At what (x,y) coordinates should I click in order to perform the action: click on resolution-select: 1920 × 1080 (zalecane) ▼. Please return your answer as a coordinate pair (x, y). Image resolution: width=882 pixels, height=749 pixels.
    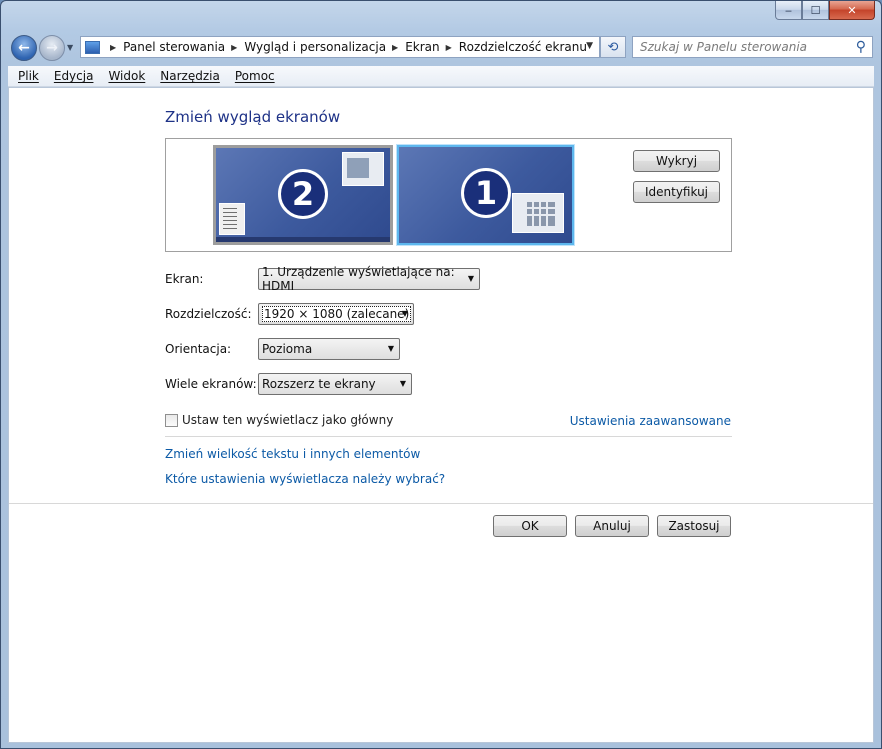
    Looking at the image, I should click on (336, 314).